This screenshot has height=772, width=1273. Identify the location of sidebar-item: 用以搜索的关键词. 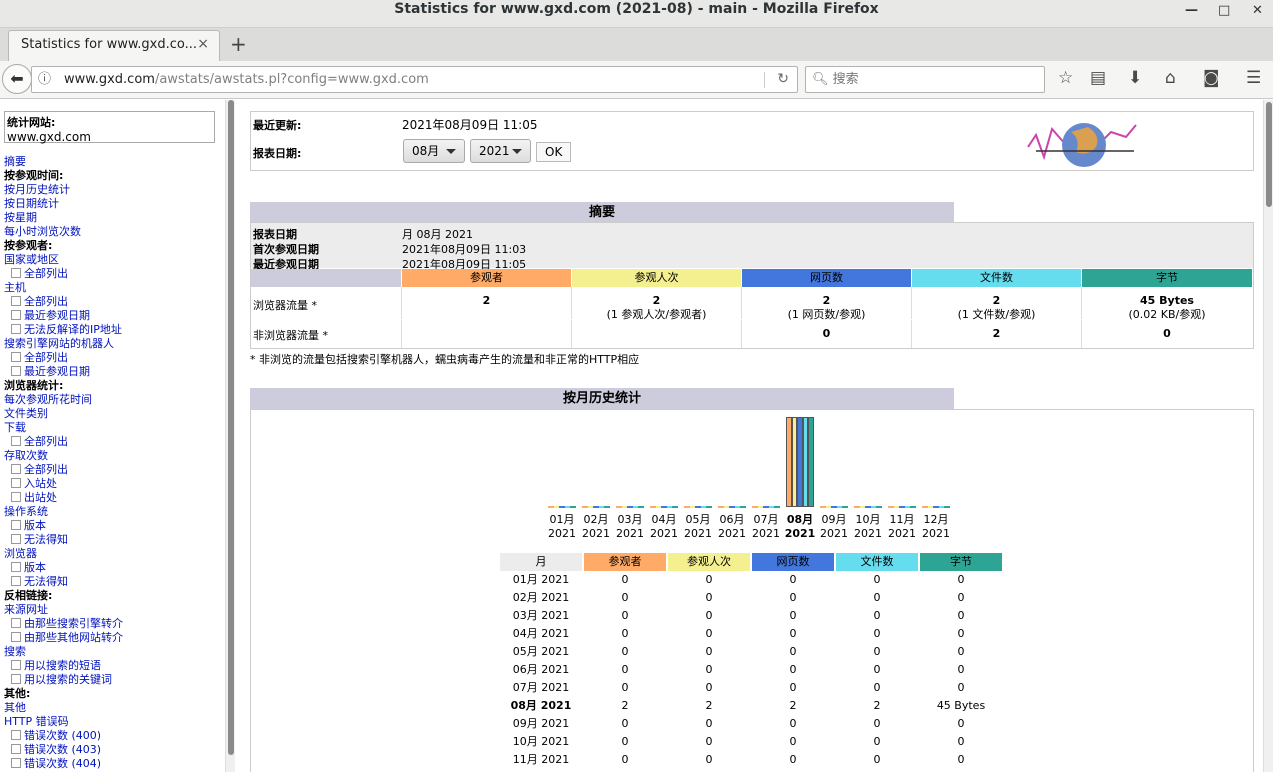
(111, 680).